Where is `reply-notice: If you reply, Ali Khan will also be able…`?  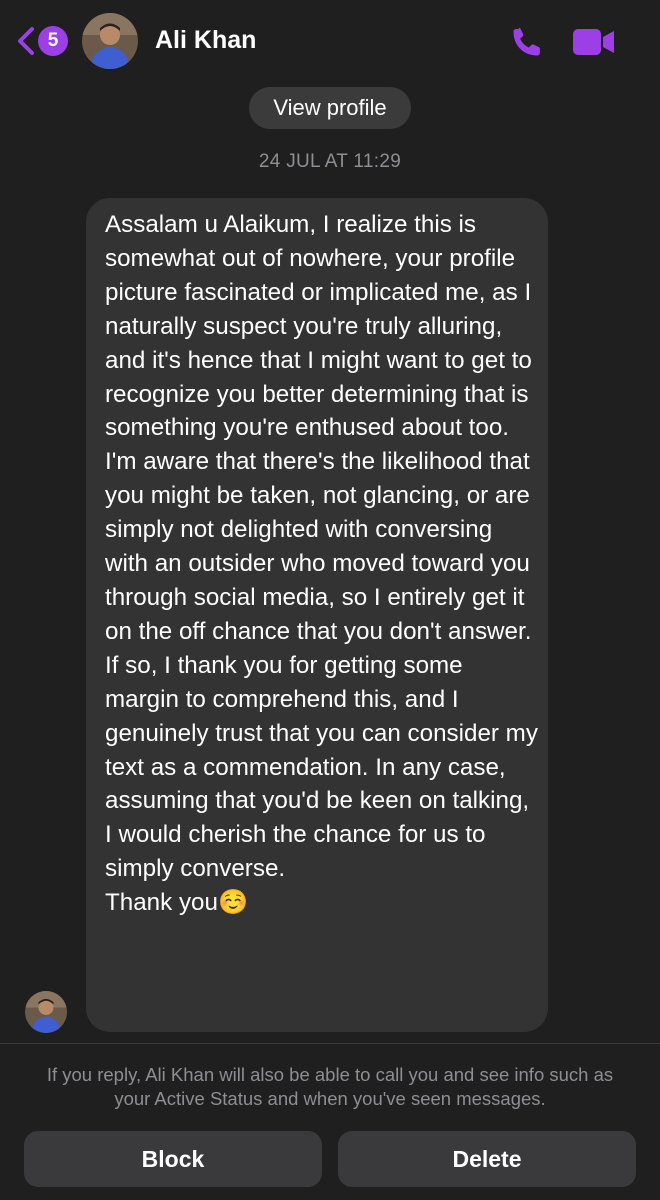 reply-notice: If you reply, Ali Khan will also be able… is located at coordinates (330, 1086).